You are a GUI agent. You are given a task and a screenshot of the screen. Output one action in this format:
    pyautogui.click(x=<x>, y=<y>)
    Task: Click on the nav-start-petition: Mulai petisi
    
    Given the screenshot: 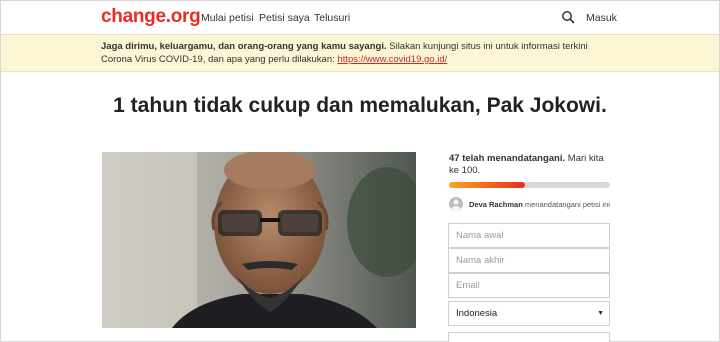 What is the action you would take?
    pyautogui.click(x=227, y=18)
    